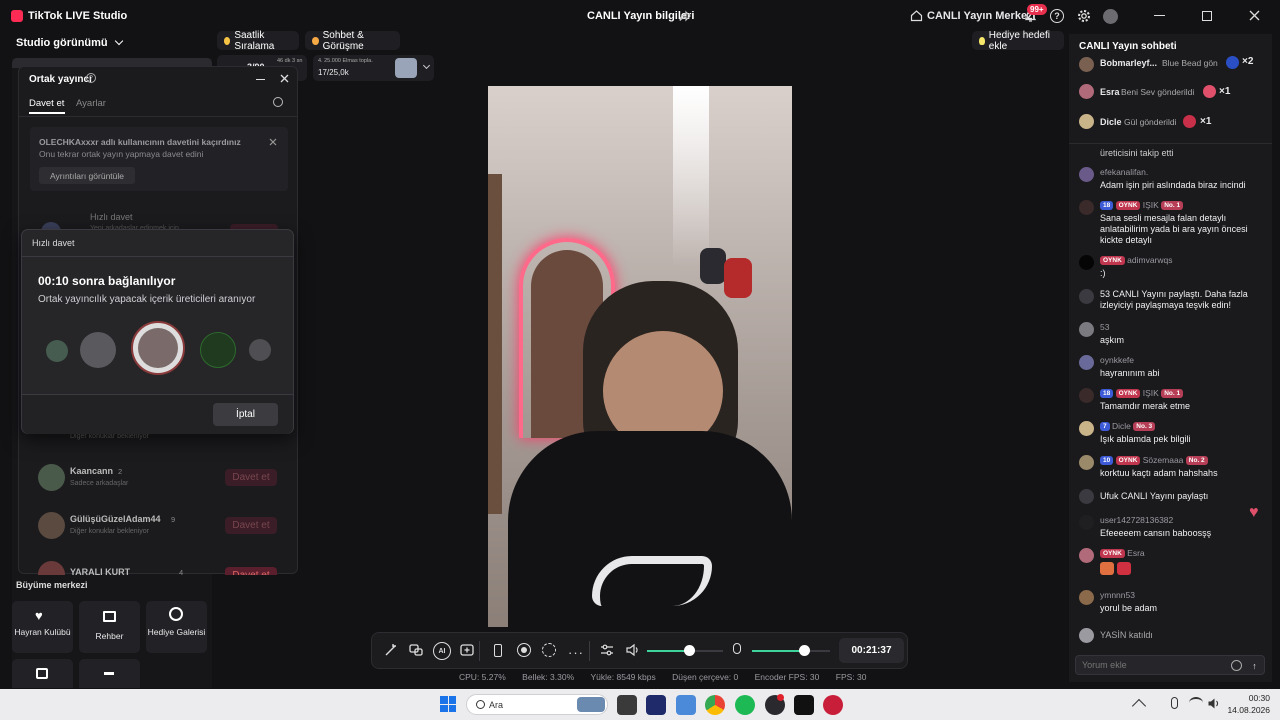 The image size is (1280, 720). What do you see at coordinates (448, 704) in the screenshot?
I see `windows-start-icon` at bounding box center [448, 704].